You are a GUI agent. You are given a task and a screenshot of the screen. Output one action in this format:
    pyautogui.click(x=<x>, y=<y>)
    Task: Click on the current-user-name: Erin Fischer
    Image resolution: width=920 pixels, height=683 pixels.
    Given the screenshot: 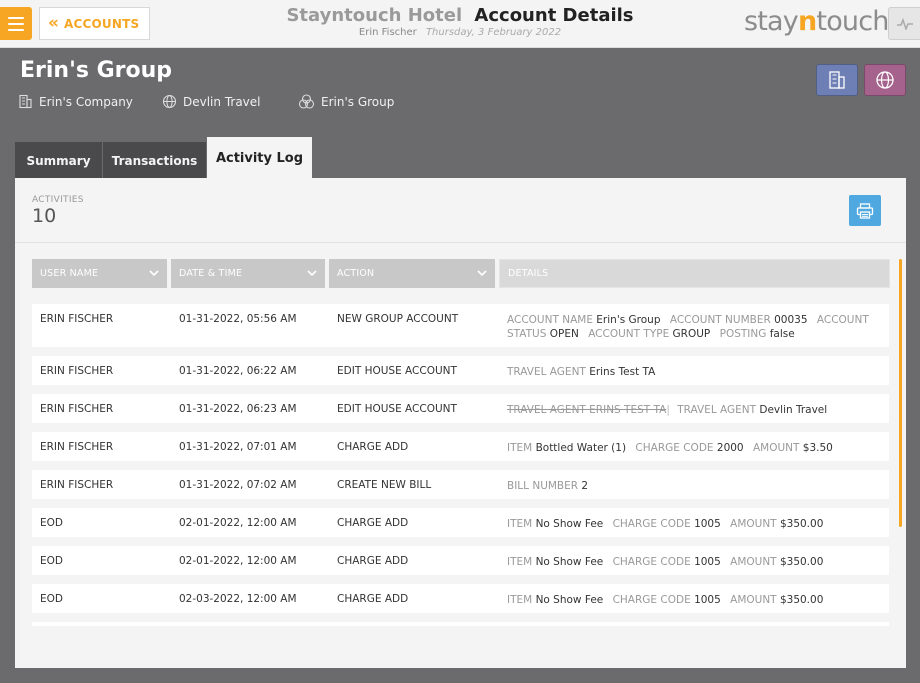 What is the action you would take?
    pyautogui.click(x=387, y=32)
    